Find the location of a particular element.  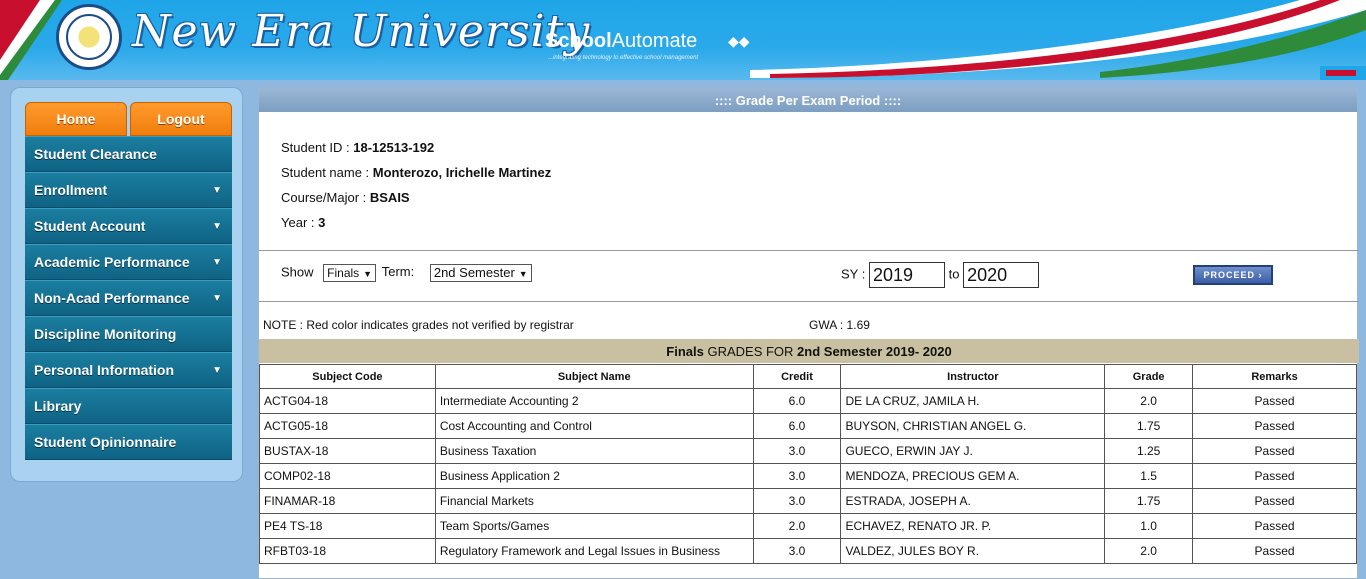

cell-subject-code: PE4 TS-18 is located at coordinates (347, 526).